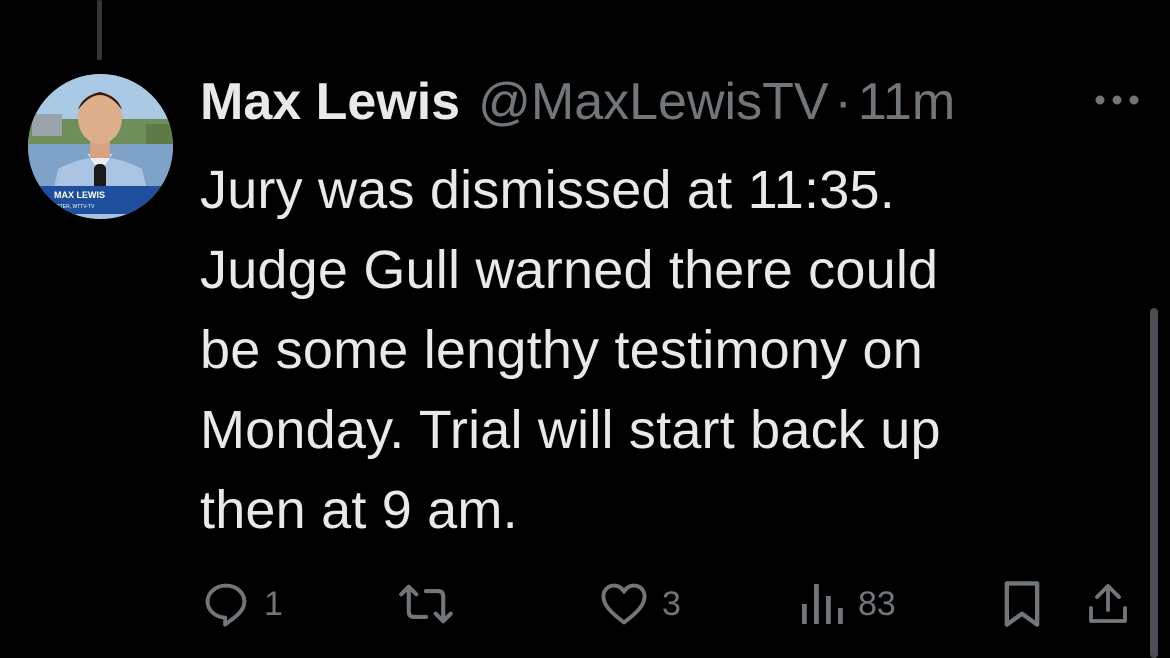 The image size is (1170, 658). I want to click on user-handle: @MaxLewisTV, so click(653, 102).